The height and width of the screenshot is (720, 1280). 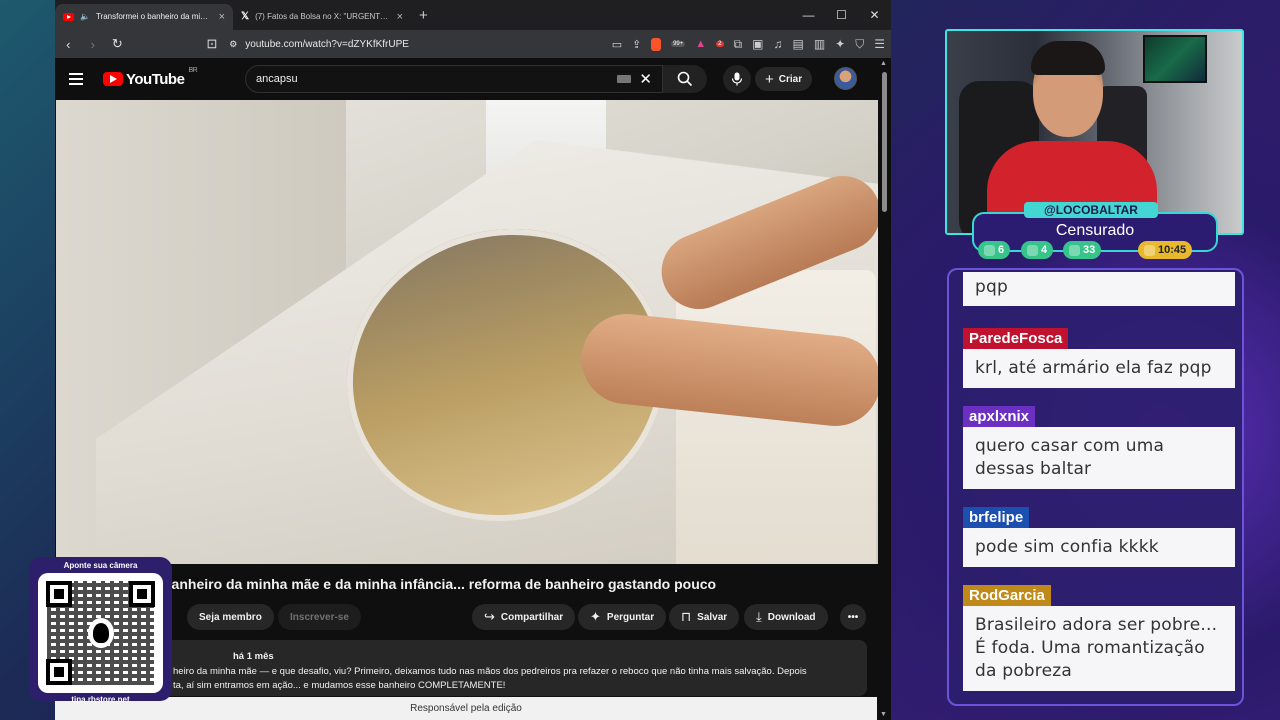 What do you see at coordinates (1172, 250) in the screenshot?
I see `stat-value: 10:45` at bounding box center [1172, 250].